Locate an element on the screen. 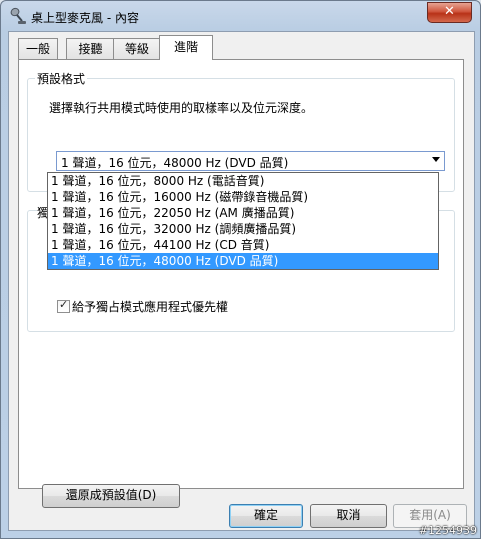  checkmark-icon: ✓ is located at coordinates (64, 304).